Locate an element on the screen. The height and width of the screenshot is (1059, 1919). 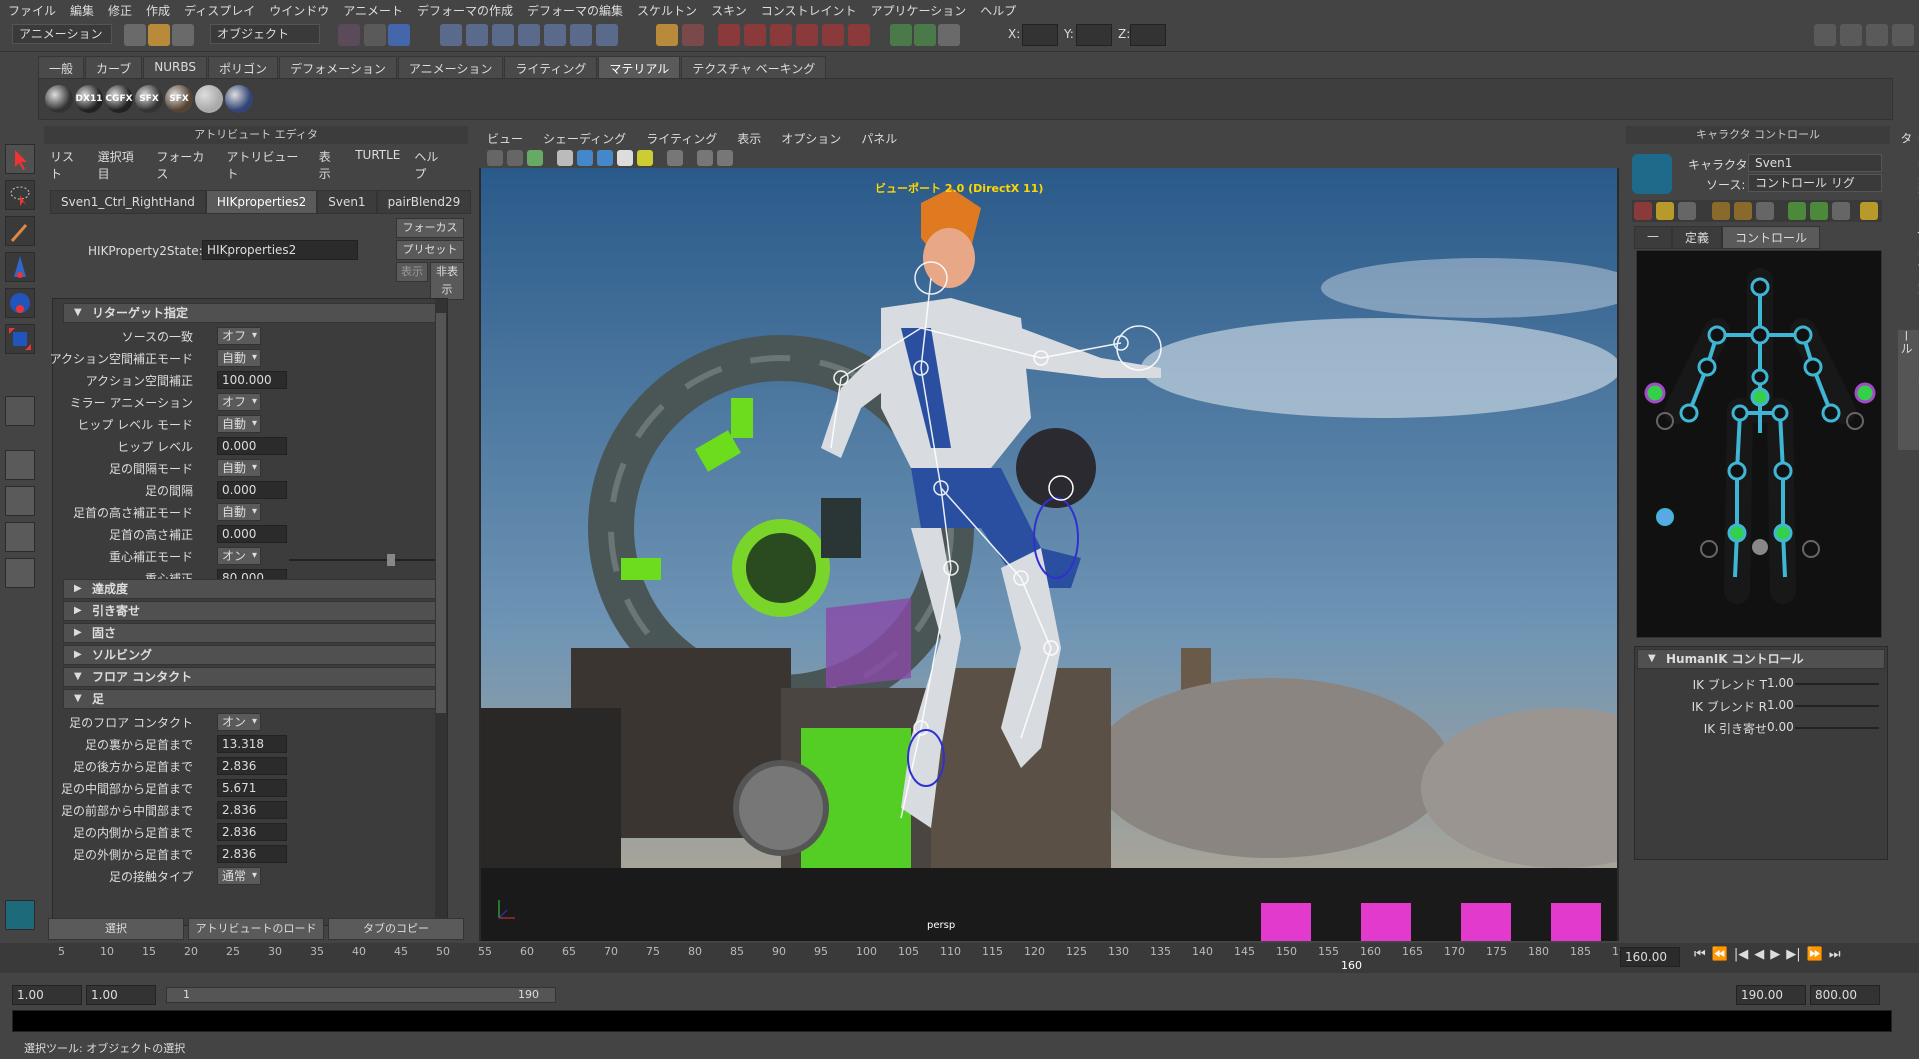
layout-single-icon is located at coordinates (20, 465).